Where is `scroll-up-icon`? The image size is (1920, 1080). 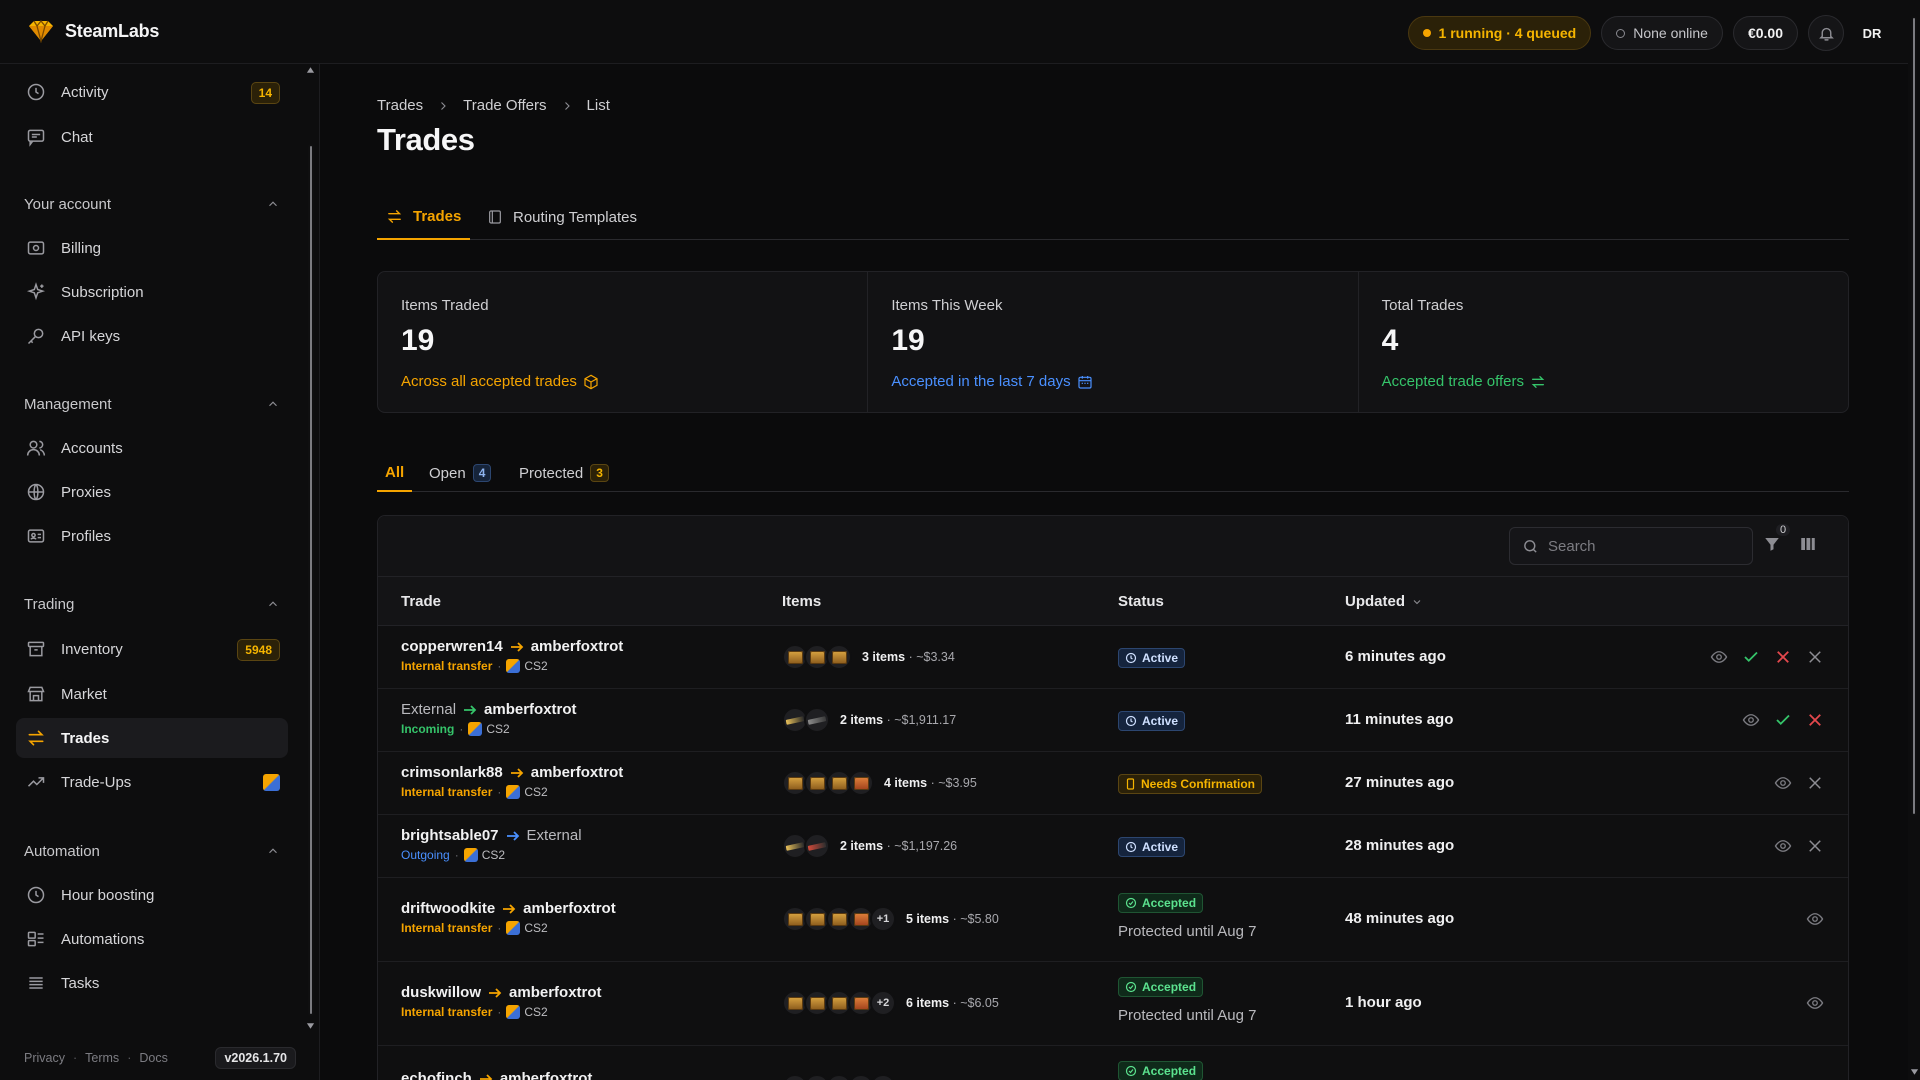
scroll-up-icon is located at coordinates (310, 70).